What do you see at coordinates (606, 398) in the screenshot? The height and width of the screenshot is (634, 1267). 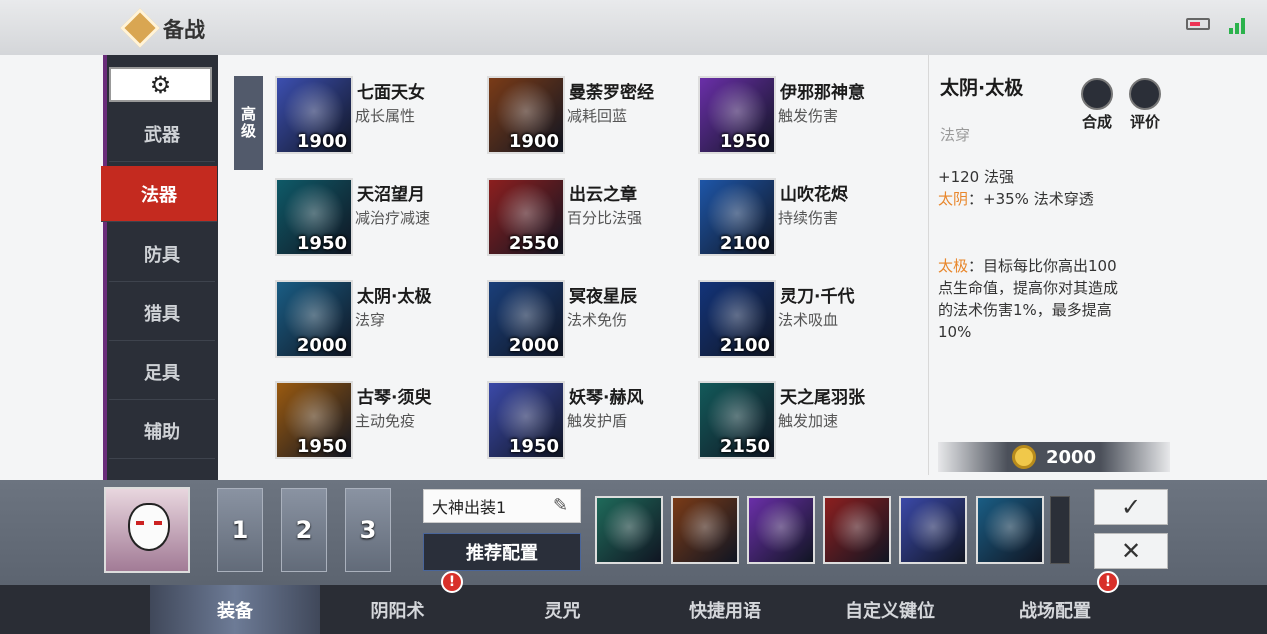 I see `item-name: 妖琴·赫风` at bounding box center [606, 398].